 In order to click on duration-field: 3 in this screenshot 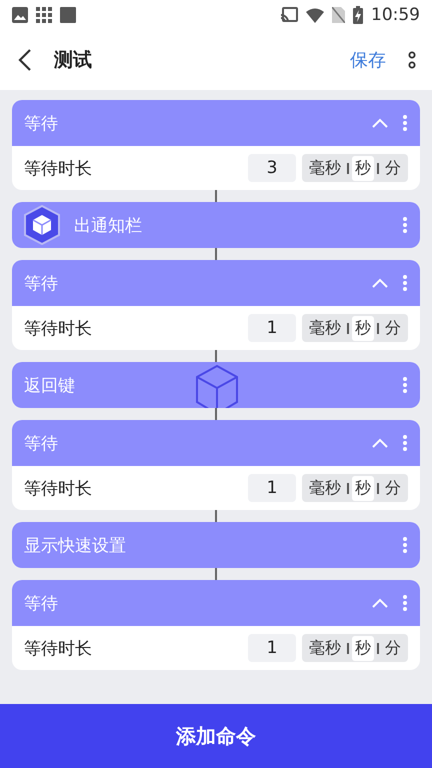, I will do `click(272, 168)`.